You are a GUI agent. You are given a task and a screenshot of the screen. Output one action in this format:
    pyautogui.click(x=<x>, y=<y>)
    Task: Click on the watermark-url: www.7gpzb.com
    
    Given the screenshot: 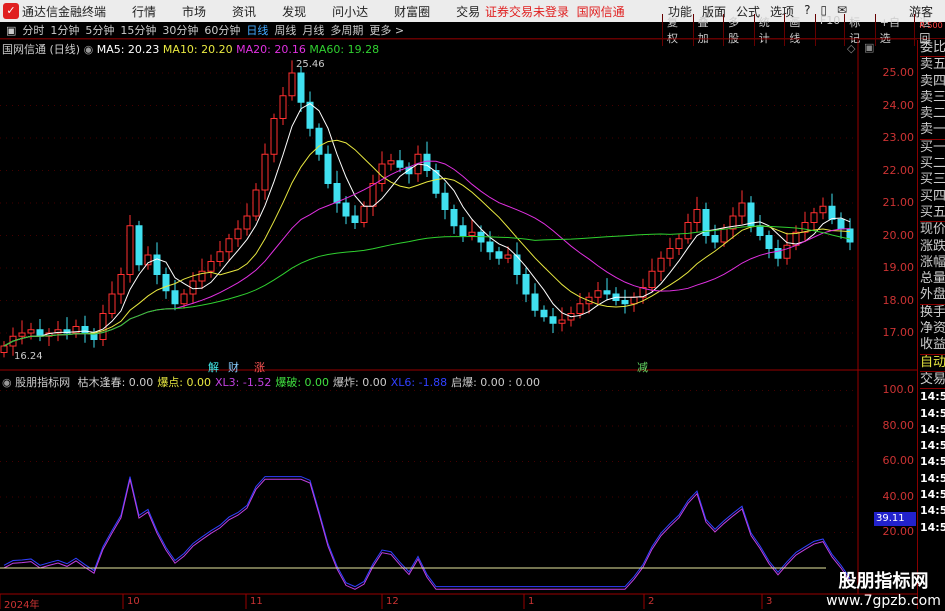 What is the action you would take?
    pyautogui.click(x=883, y=601)
    